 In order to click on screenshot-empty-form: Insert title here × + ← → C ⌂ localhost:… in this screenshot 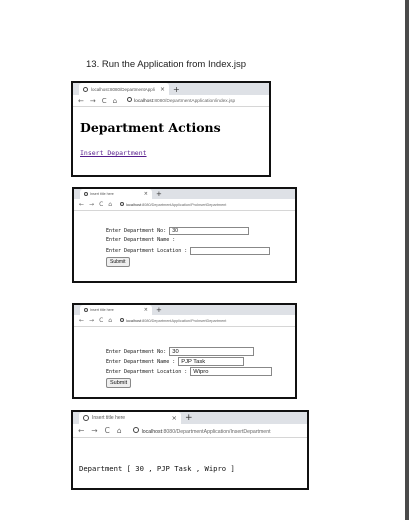, I will do `click(184, 235)`.